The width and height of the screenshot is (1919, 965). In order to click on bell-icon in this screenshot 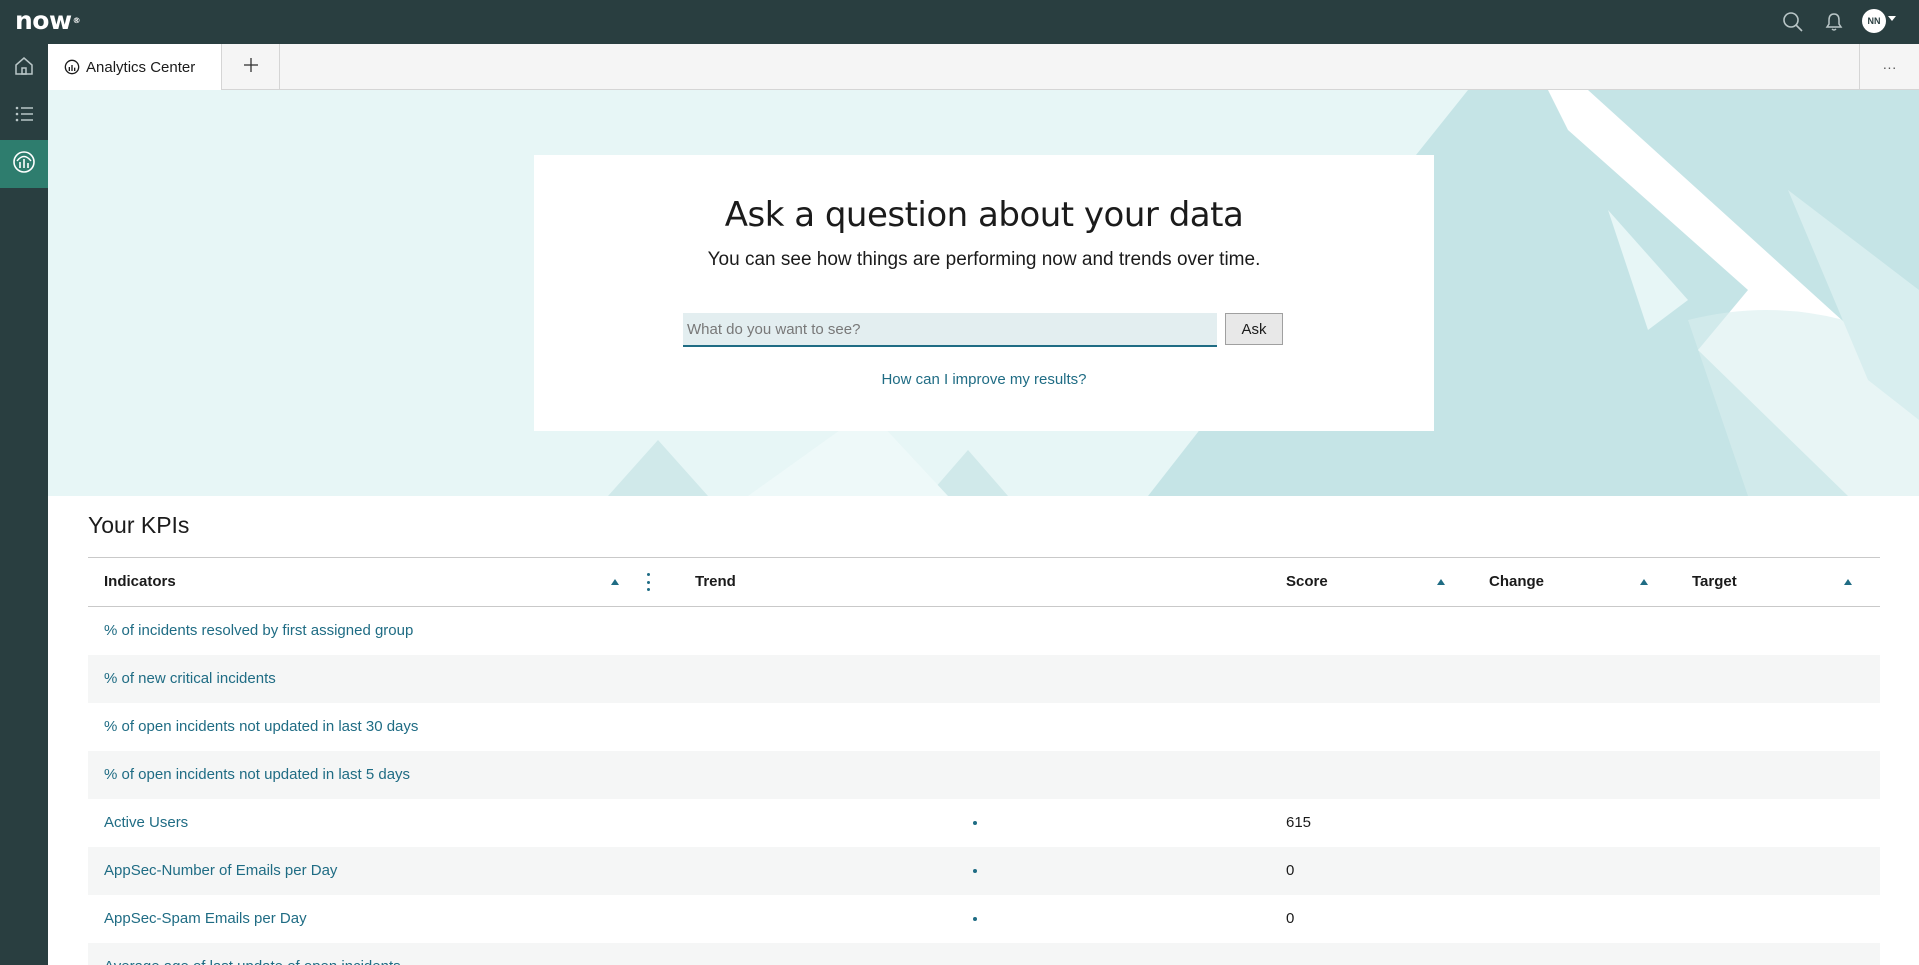, I will do `click(1834, 22)`.